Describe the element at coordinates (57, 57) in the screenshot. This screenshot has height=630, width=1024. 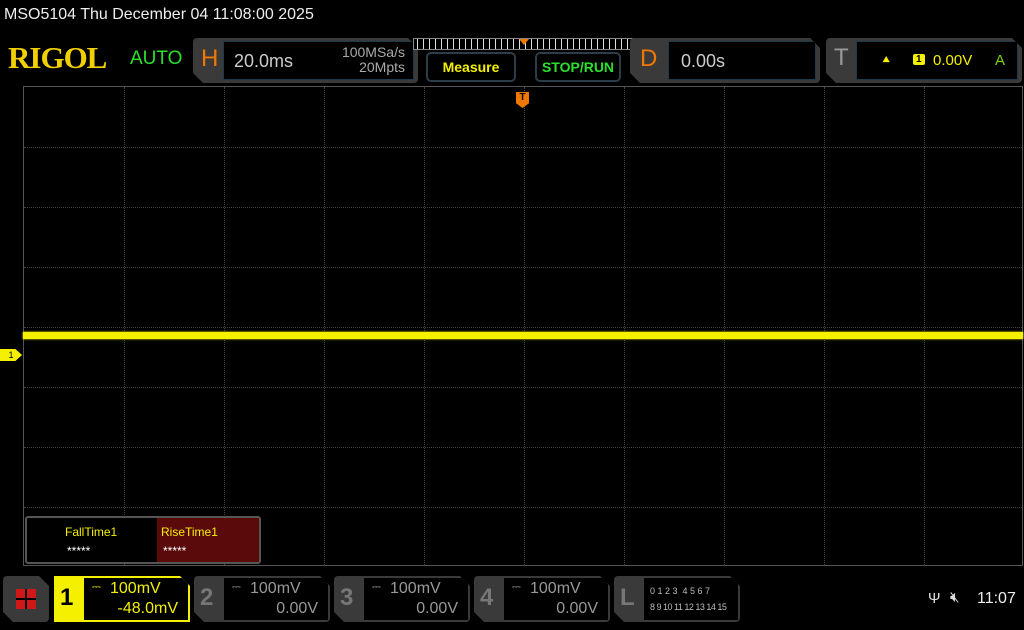
I see `rigol-logo: RIGOL` at that location.